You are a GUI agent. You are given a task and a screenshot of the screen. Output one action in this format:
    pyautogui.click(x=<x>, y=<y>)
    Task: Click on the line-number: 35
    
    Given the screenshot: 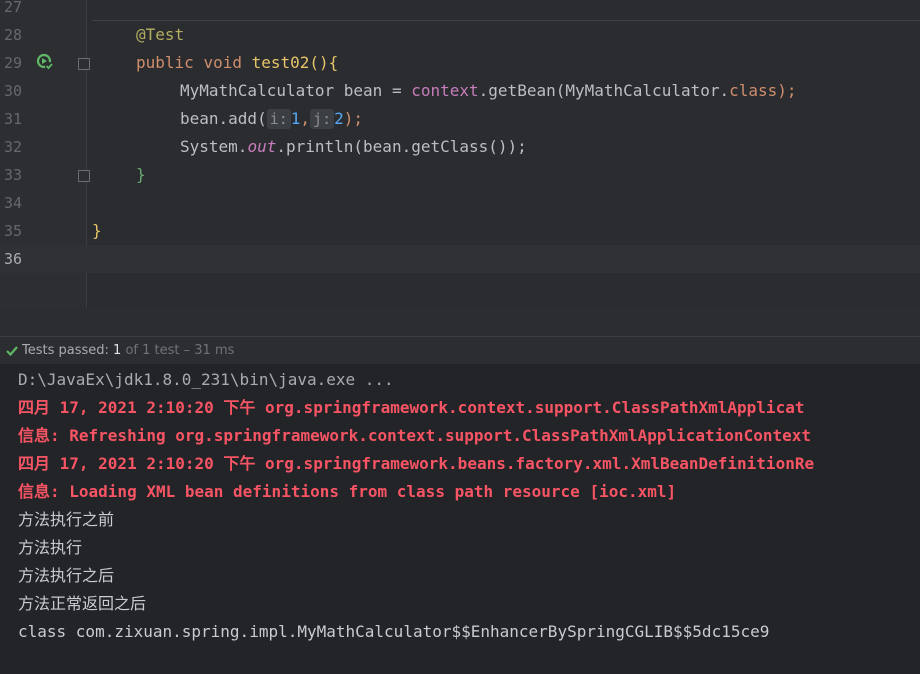 What is the action you would take?
    pyautogui.click(x=12, y=231)
    